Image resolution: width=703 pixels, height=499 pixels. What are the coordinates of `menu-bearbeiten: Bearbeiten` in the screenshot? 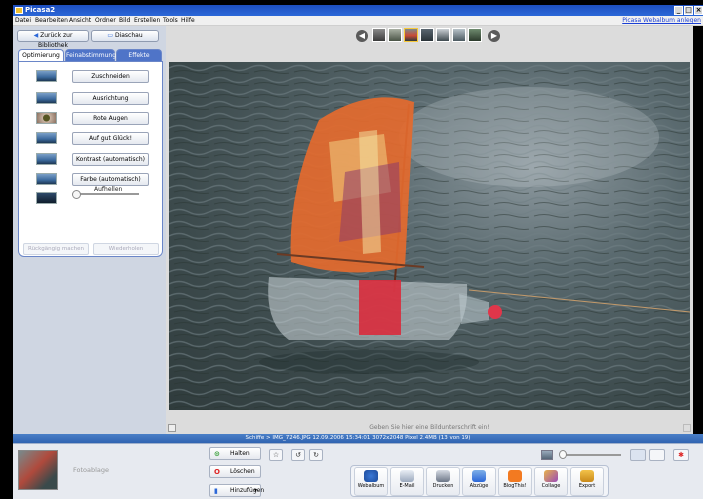 It's located at (51, 20).